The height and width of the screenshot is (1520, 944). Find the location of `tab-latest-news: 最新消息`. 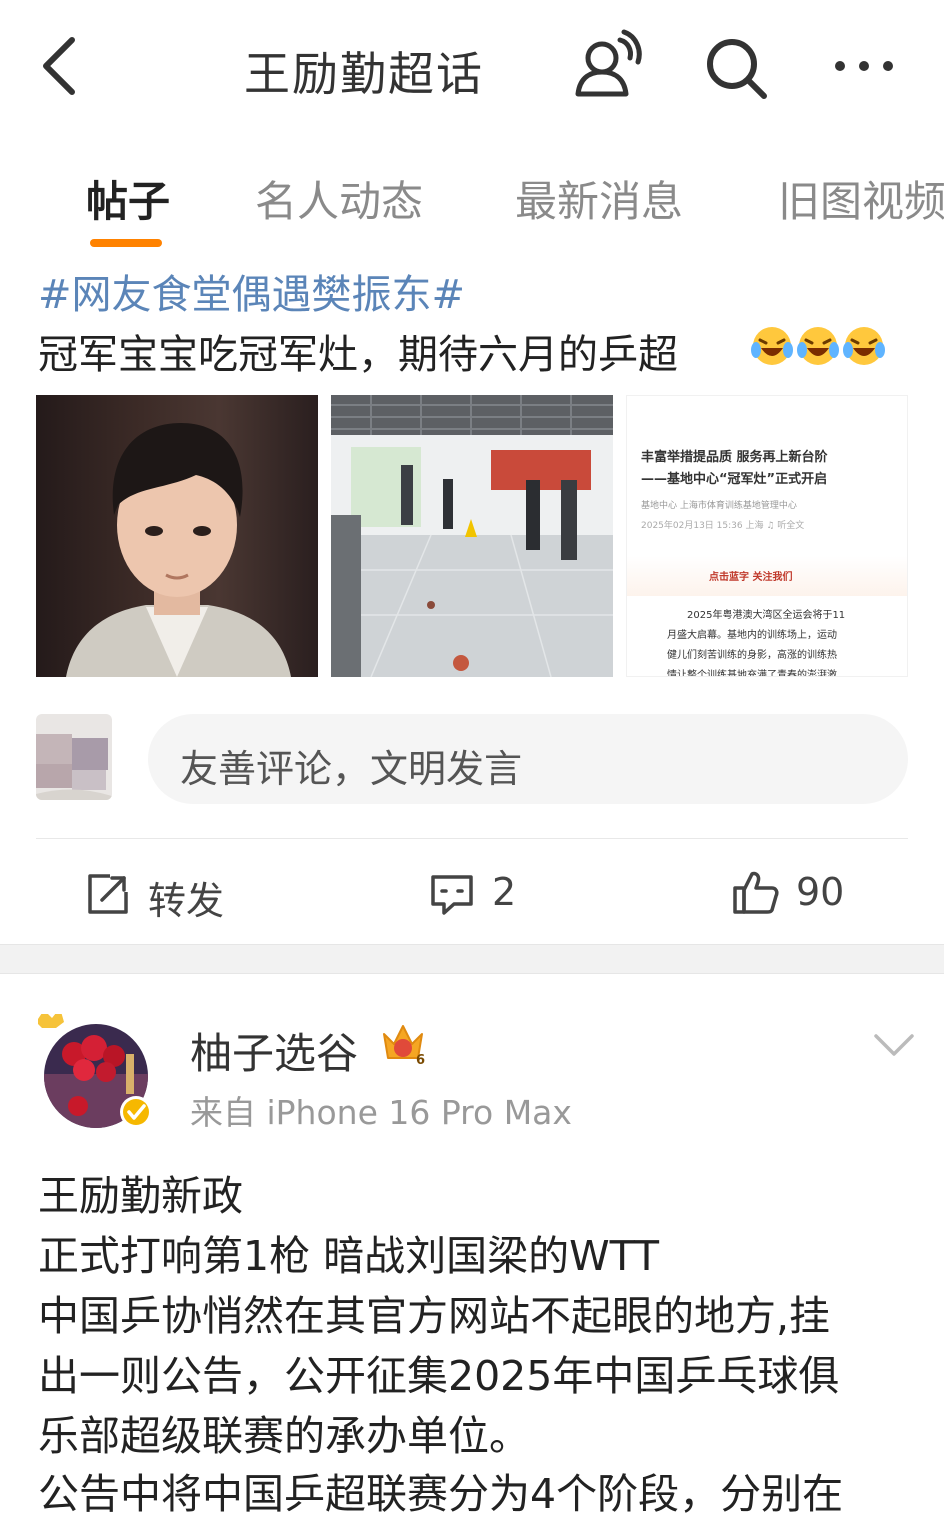

tab-latest-news: 最新消息 is located at coordinates (599, 198).